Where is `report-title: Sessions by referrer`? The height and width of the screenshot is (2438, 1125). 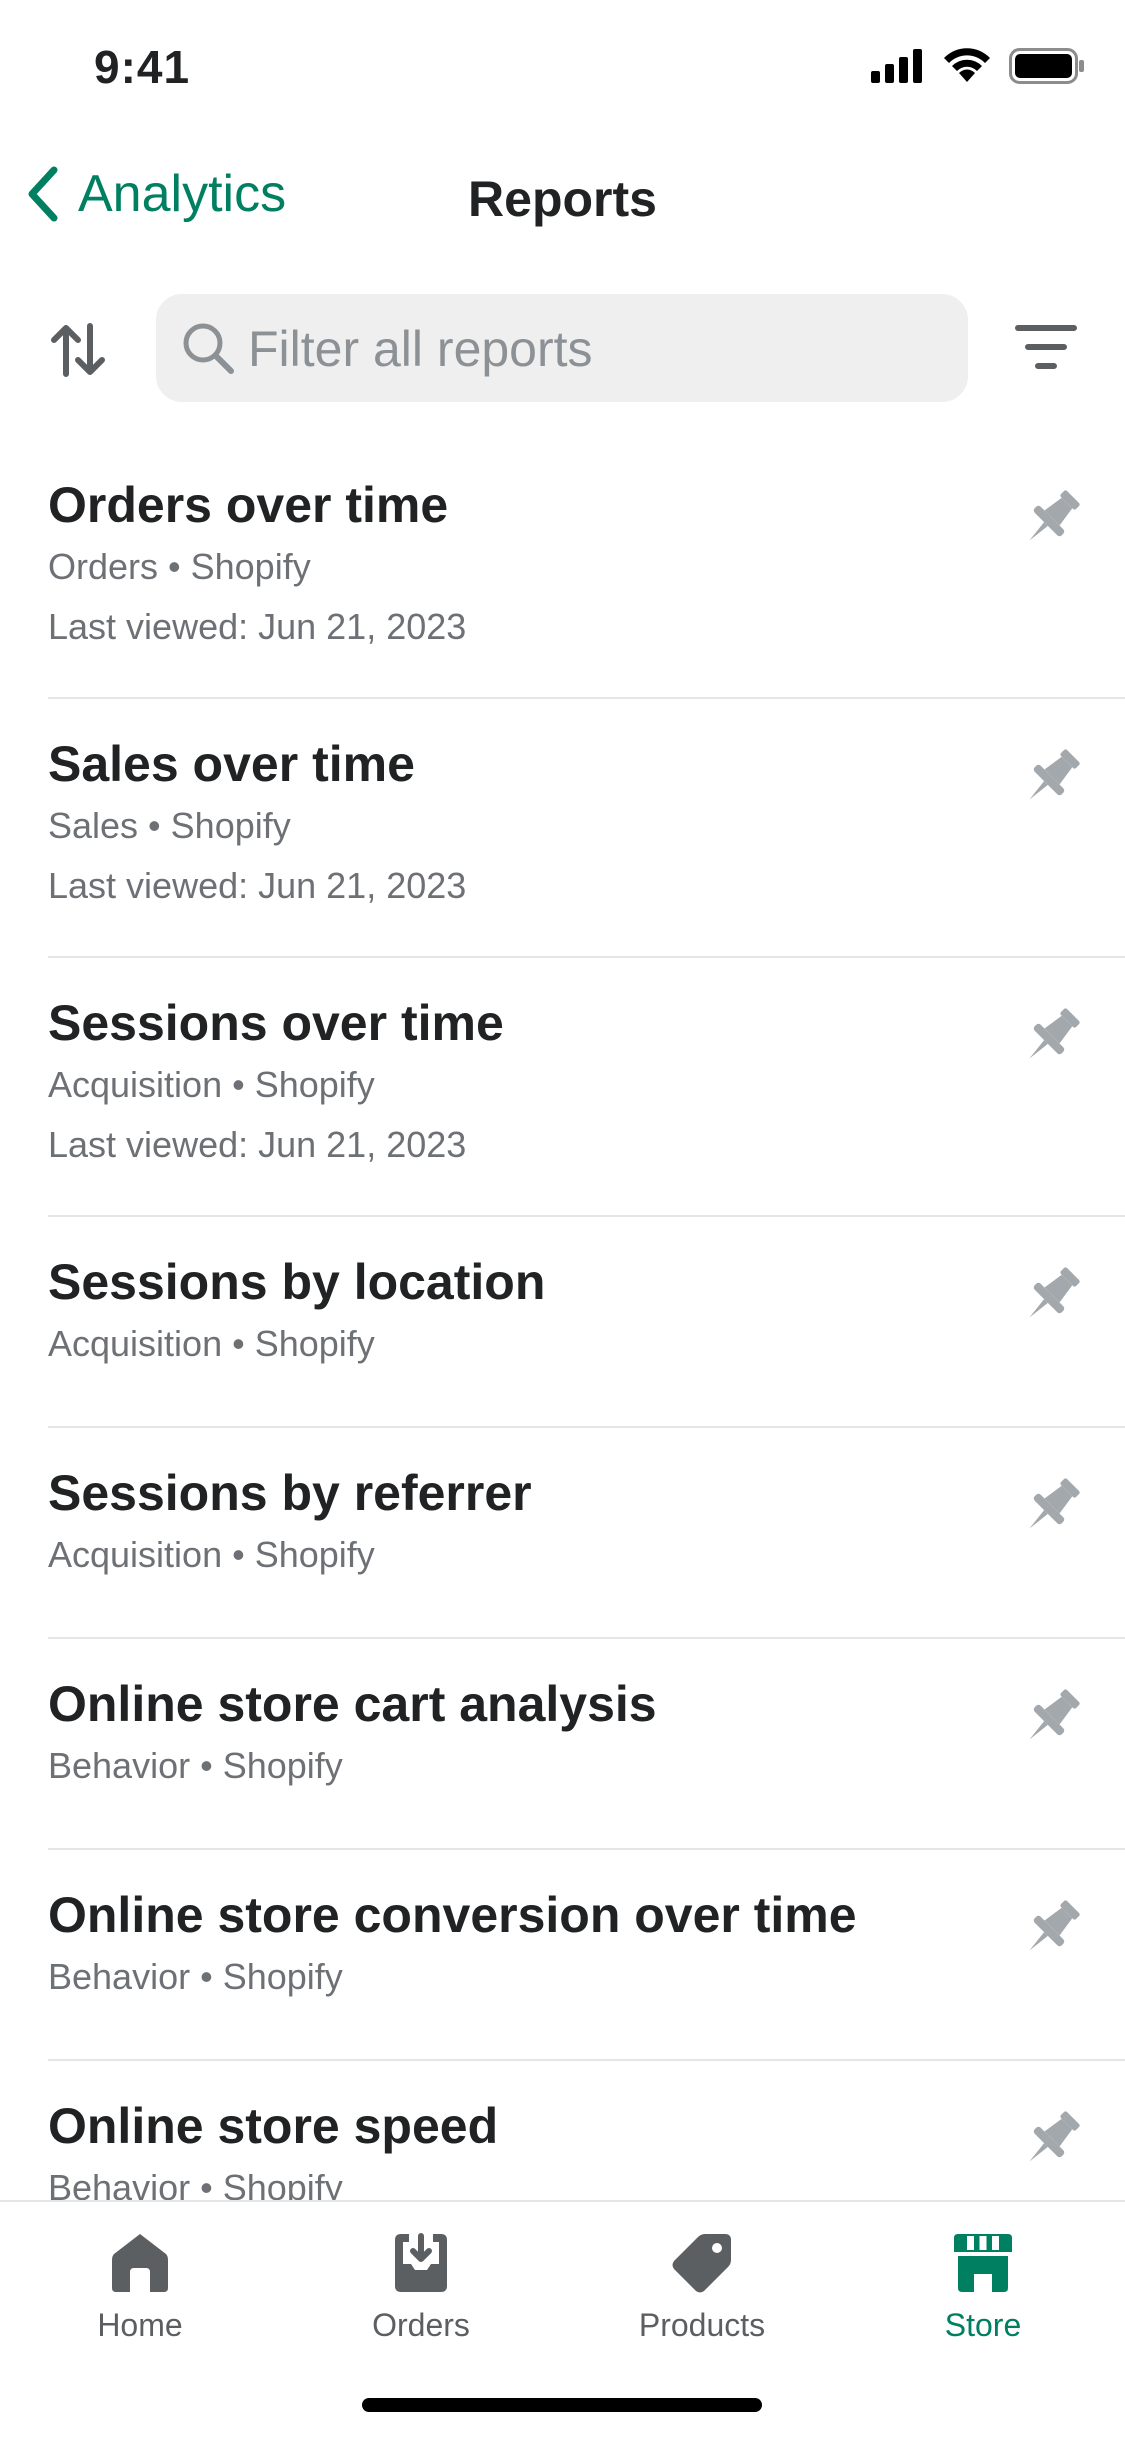
report-title: Sessions by referrer is located at coordinates (290, 1493).